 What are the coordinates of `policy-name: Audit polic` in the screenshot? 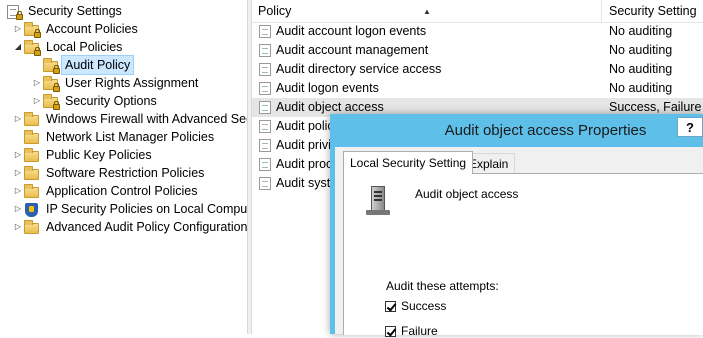 It's located at (305, 126).